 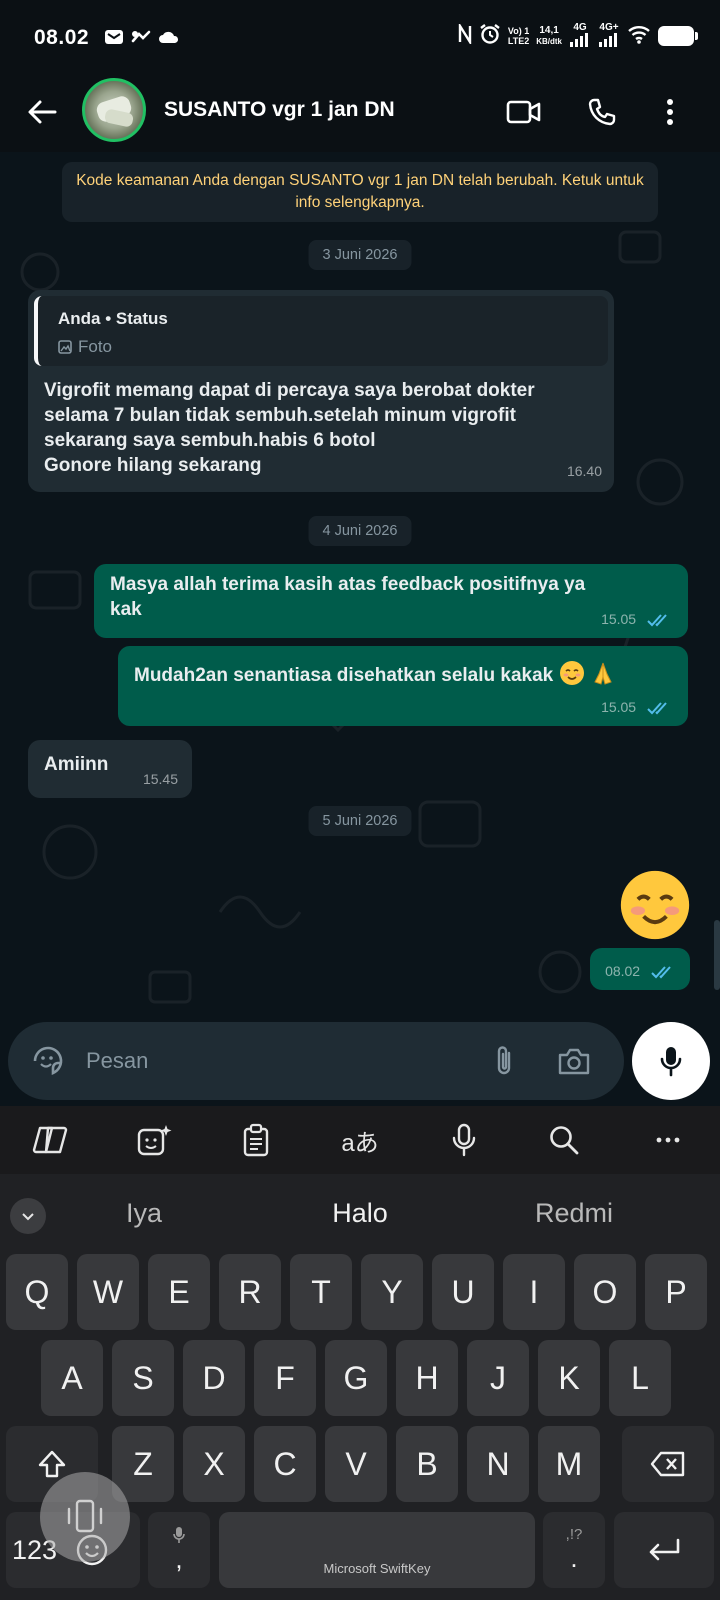 I want to click on message-line: sekarang saya sembuh.habis 6 botol, so click(x=210, y=440).